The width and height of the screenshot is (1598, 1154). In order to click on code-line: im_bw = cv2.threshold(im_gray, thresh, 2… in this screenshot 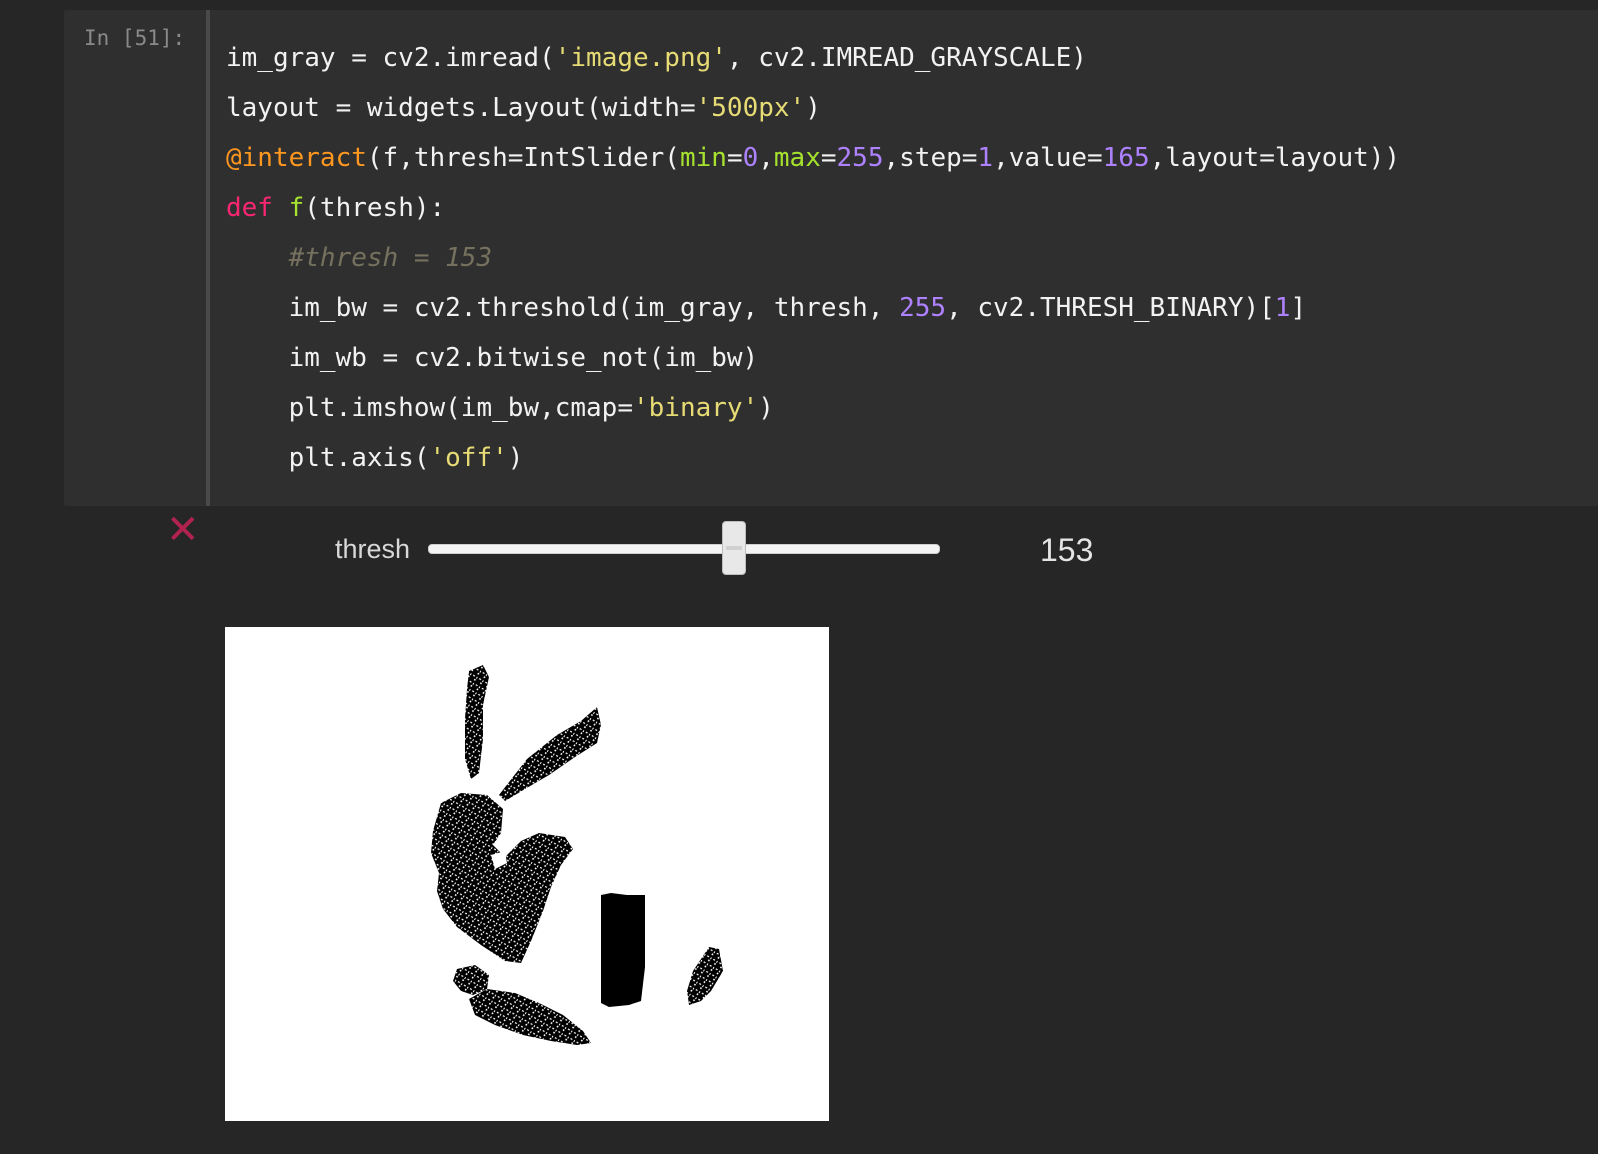, I will do `click(813, 308)`.